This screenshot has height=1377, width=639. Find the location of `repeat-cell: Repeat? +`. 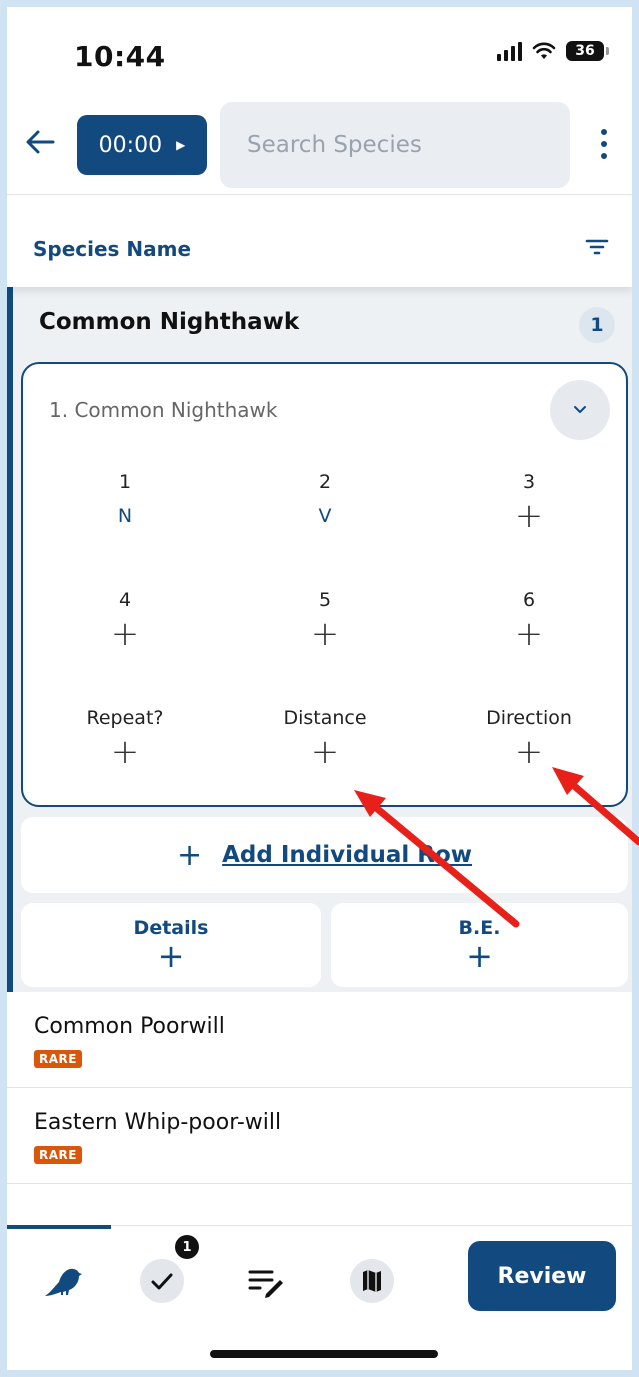

repeat-cell: Repeat? + is located at coordinates (125, 738).